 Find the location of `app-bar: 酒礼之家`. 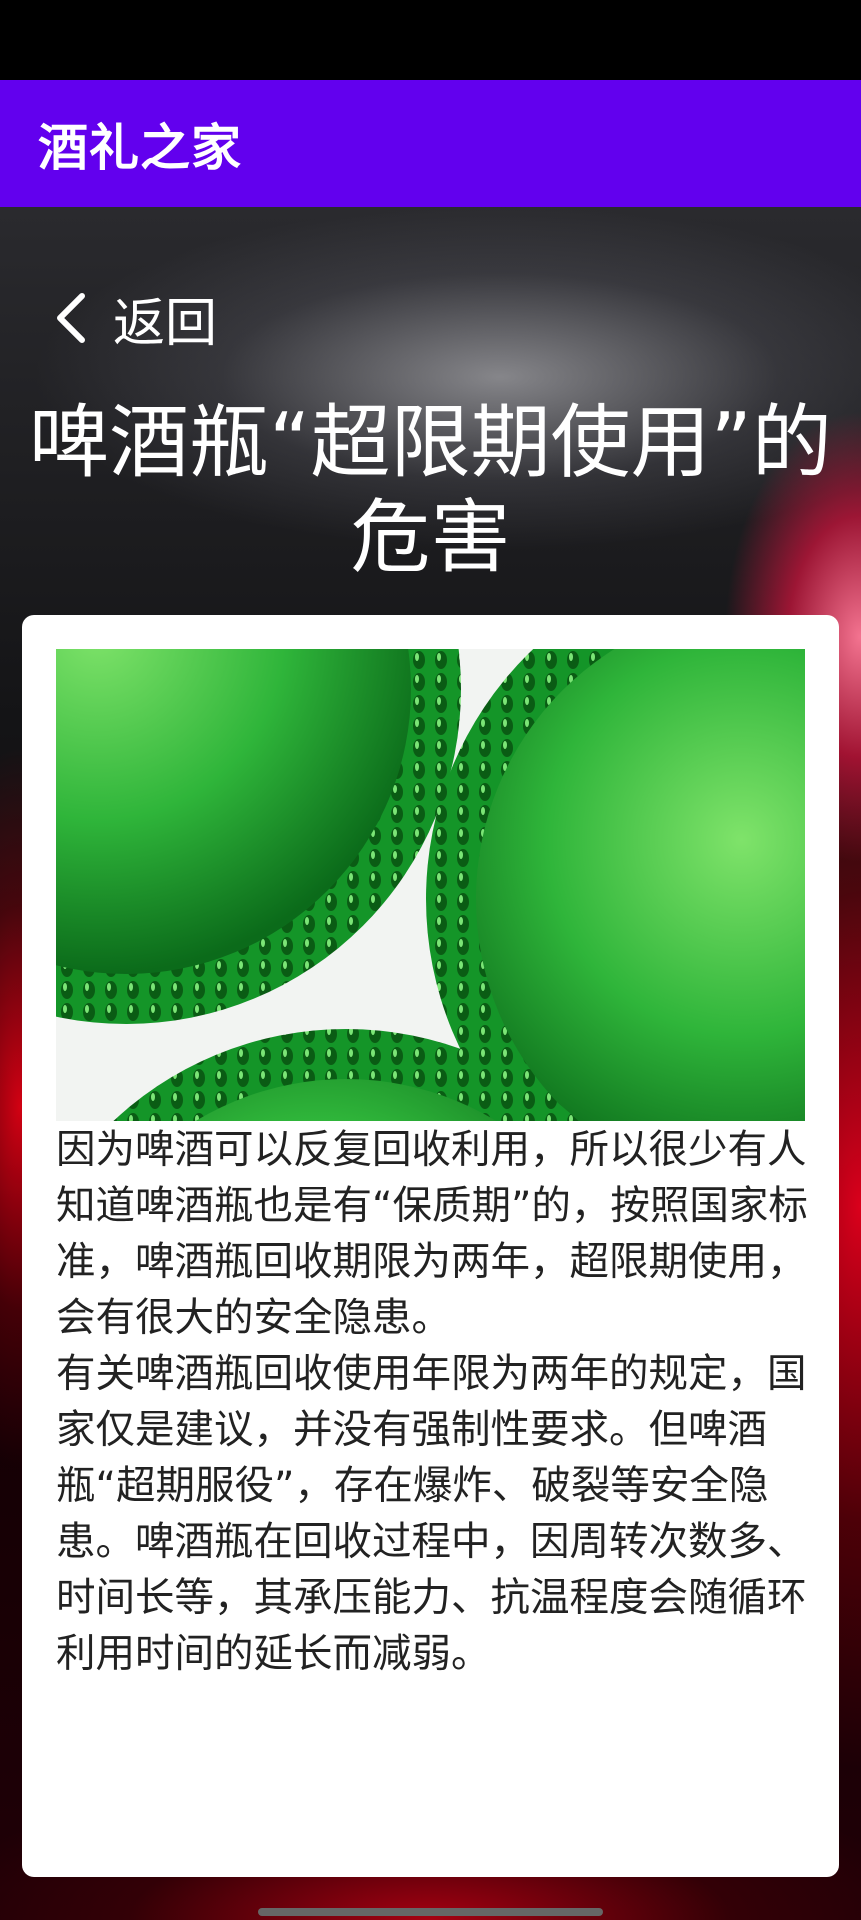

app-bar: 酒礼之家 is located at coordinates (430, 143).